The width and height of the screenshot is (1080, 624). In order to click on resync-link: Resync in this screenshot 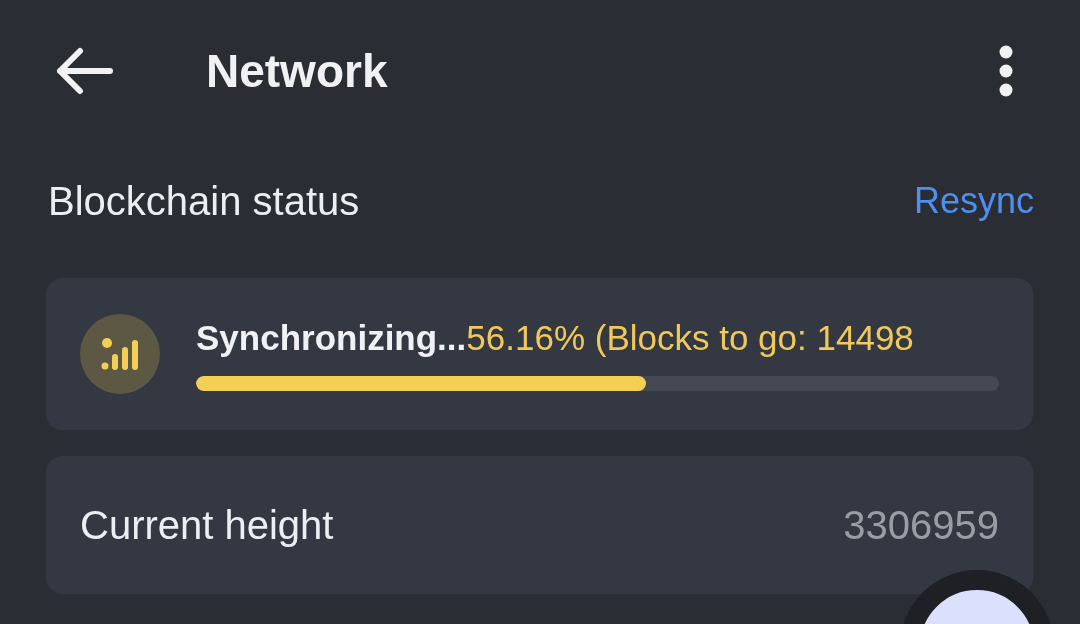, I will do `click(973, 201)`.